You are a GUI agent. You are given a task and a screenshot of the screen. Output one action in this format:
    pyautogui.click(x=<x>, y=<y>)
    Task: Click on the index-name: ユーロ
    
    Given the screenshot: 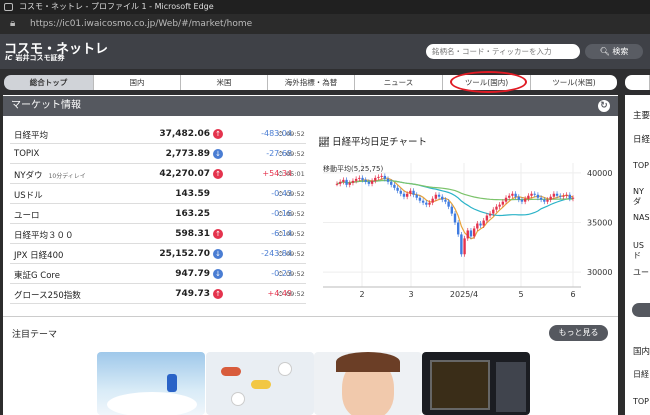 What is the action you would take?
    pyautogui.click(x=27, y=216)
    